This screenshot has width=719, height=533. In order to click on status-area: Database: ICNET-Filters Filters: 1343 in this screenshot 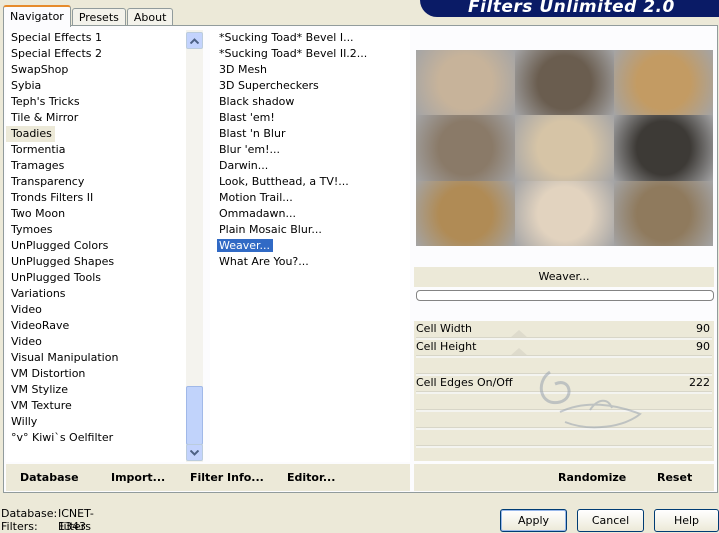, I will do `click(47, 520)`.